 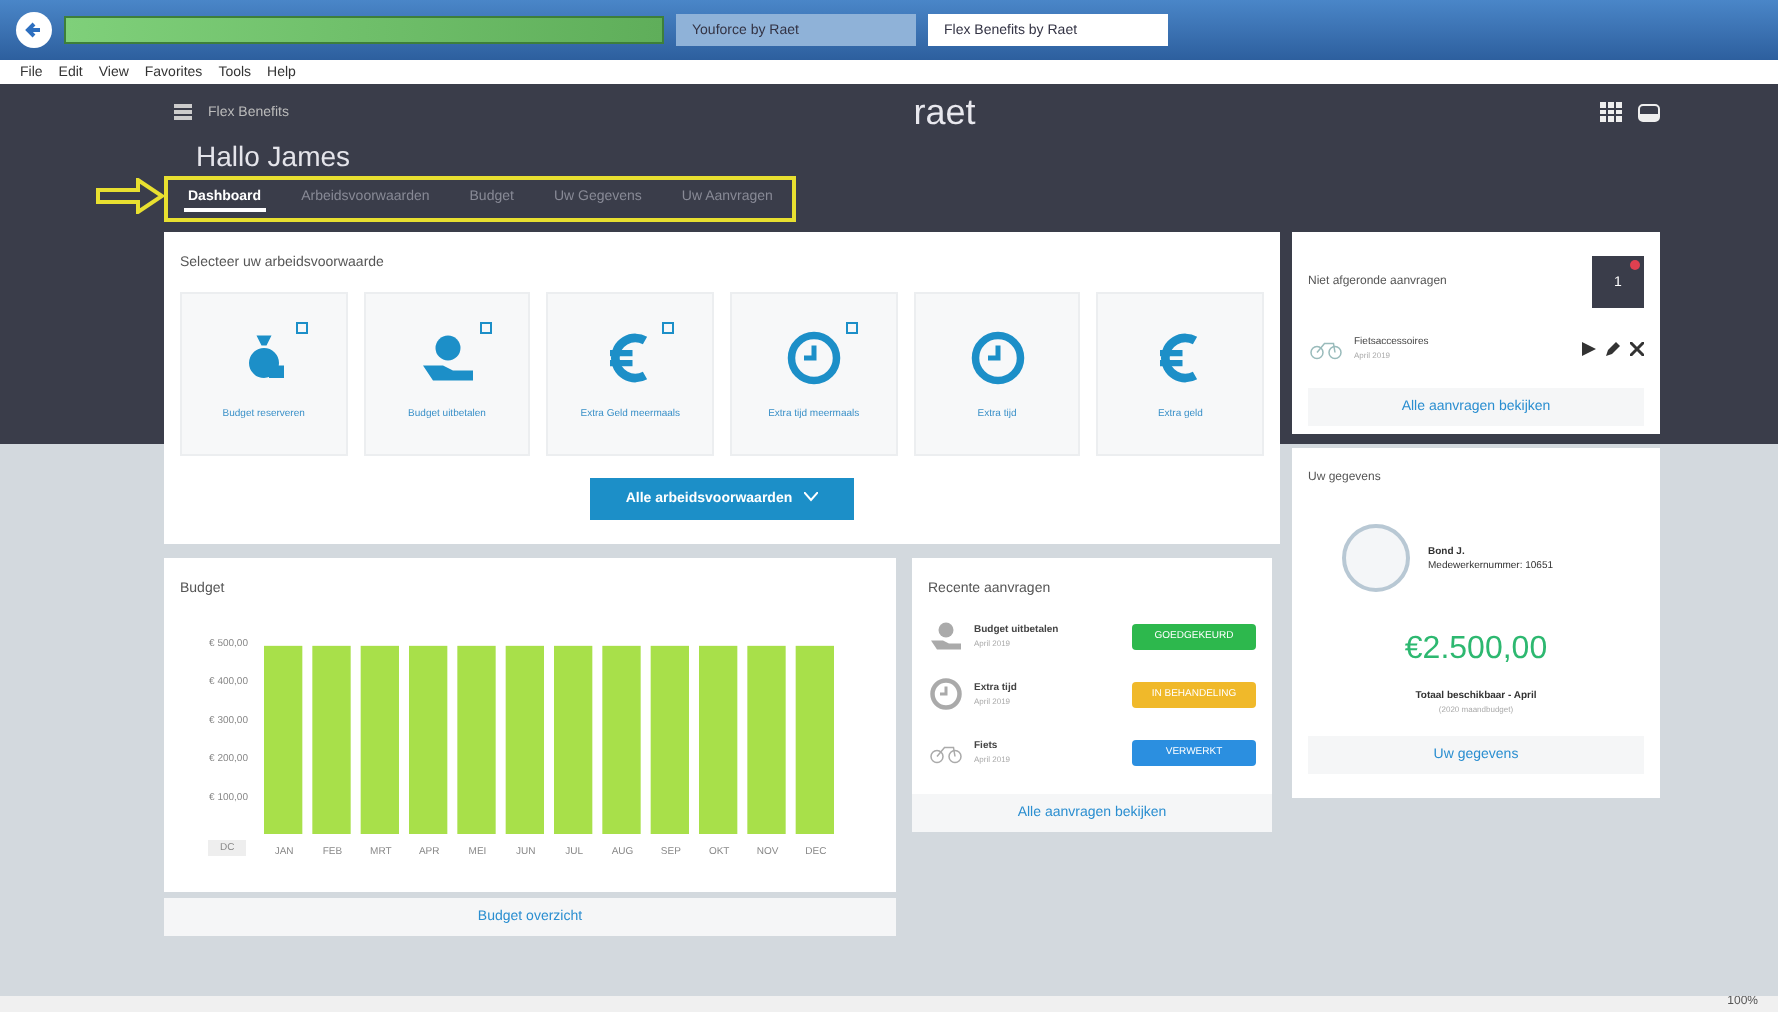 I want to click on greeting: Hallo James, so click(x=273, y=156).